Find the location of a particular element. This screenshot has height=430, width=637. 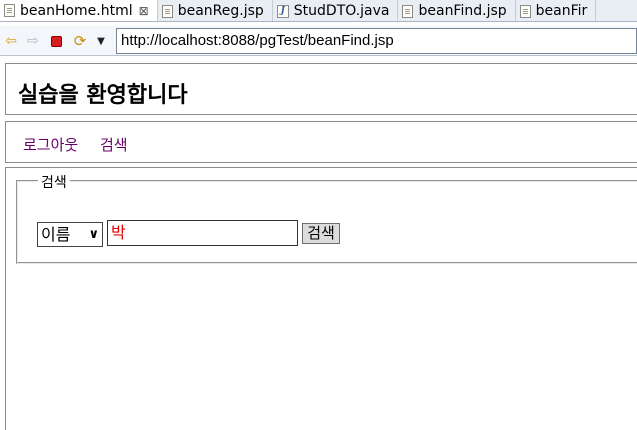

tab-beanfind-2: beanFir is located at coordinates (556, 10).